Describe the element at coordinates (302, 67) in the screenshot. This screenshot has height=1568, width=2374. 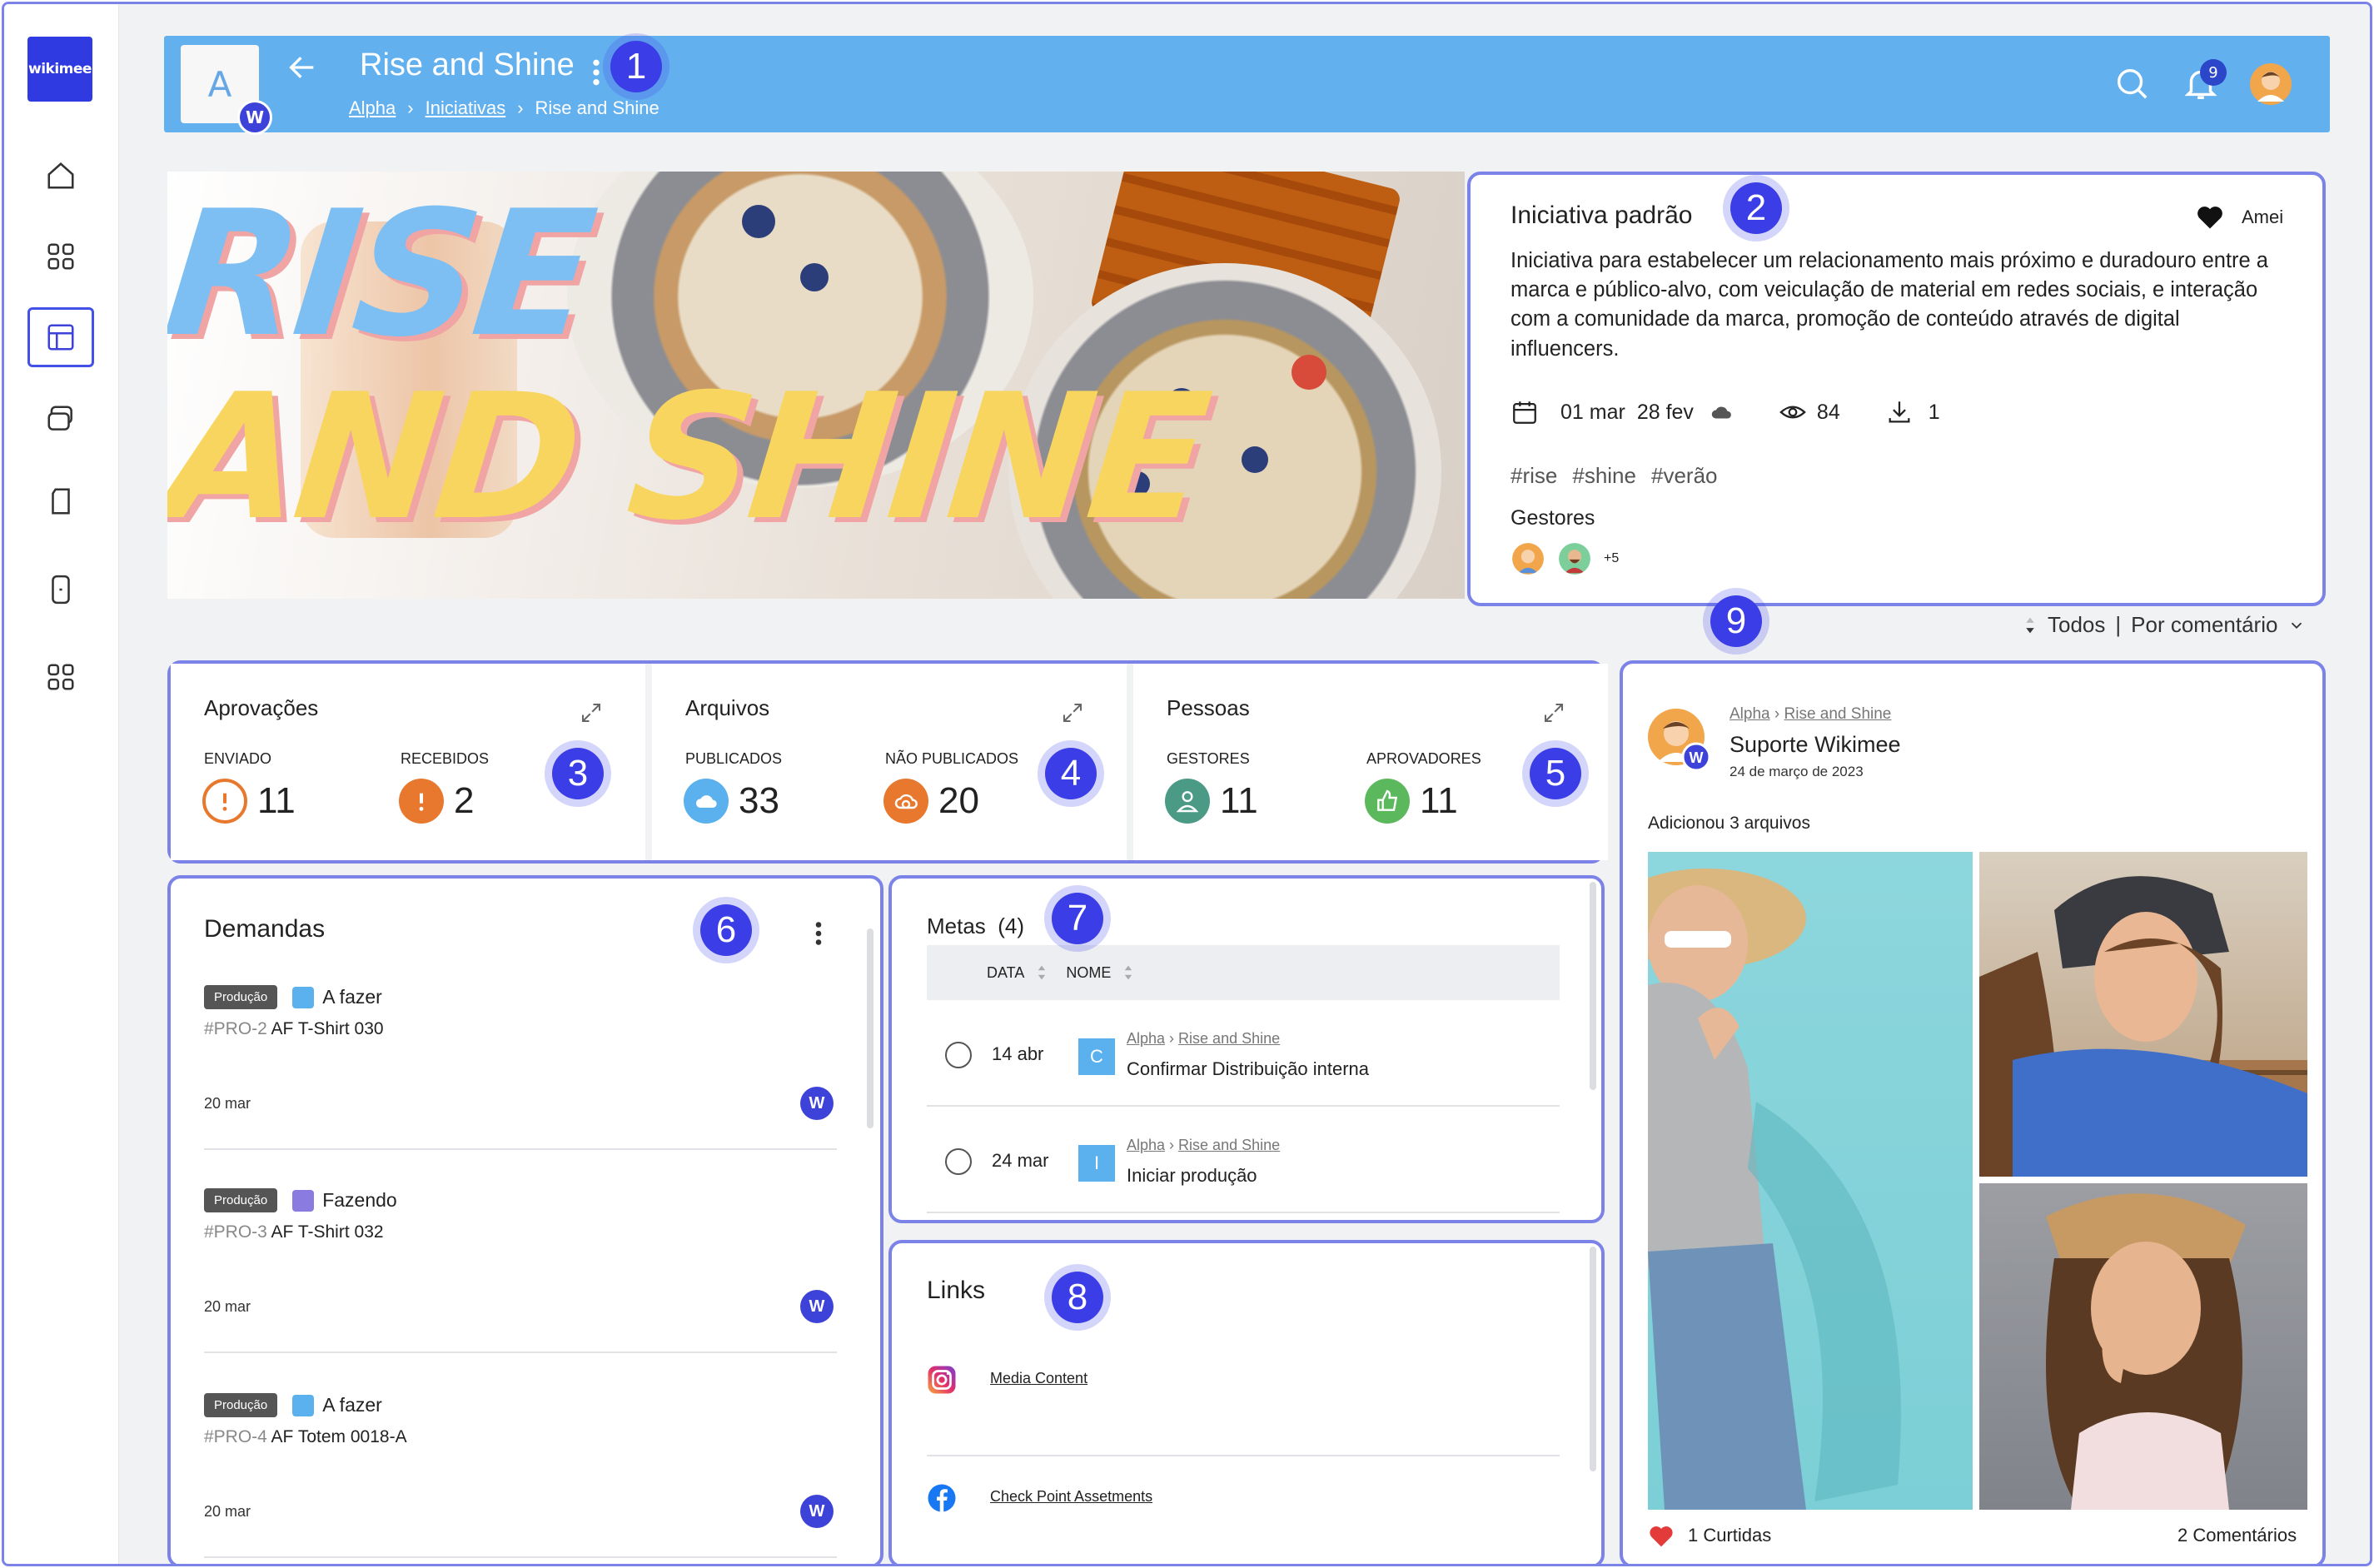
I see `back-arrow-icon` at that location.